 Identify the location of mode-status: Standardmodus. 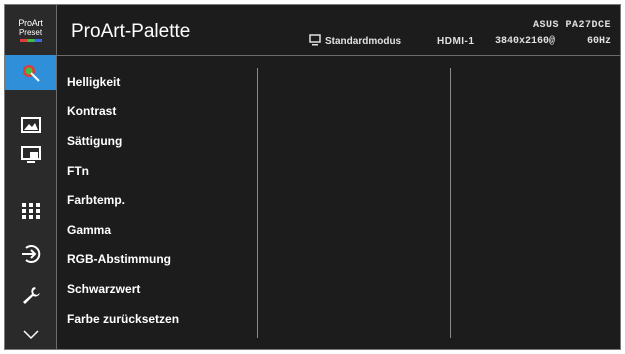
(363, 41).